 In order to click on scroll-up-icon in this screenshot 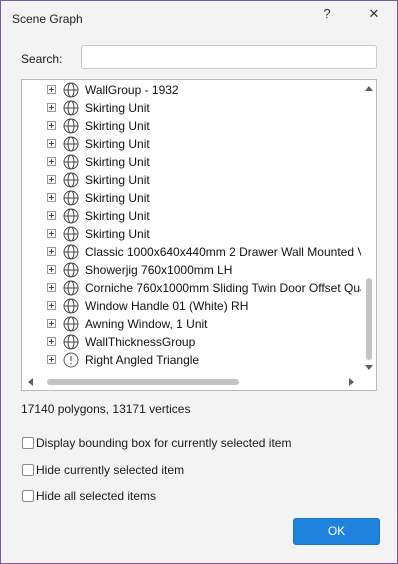, I will do `click(369, 89)`.